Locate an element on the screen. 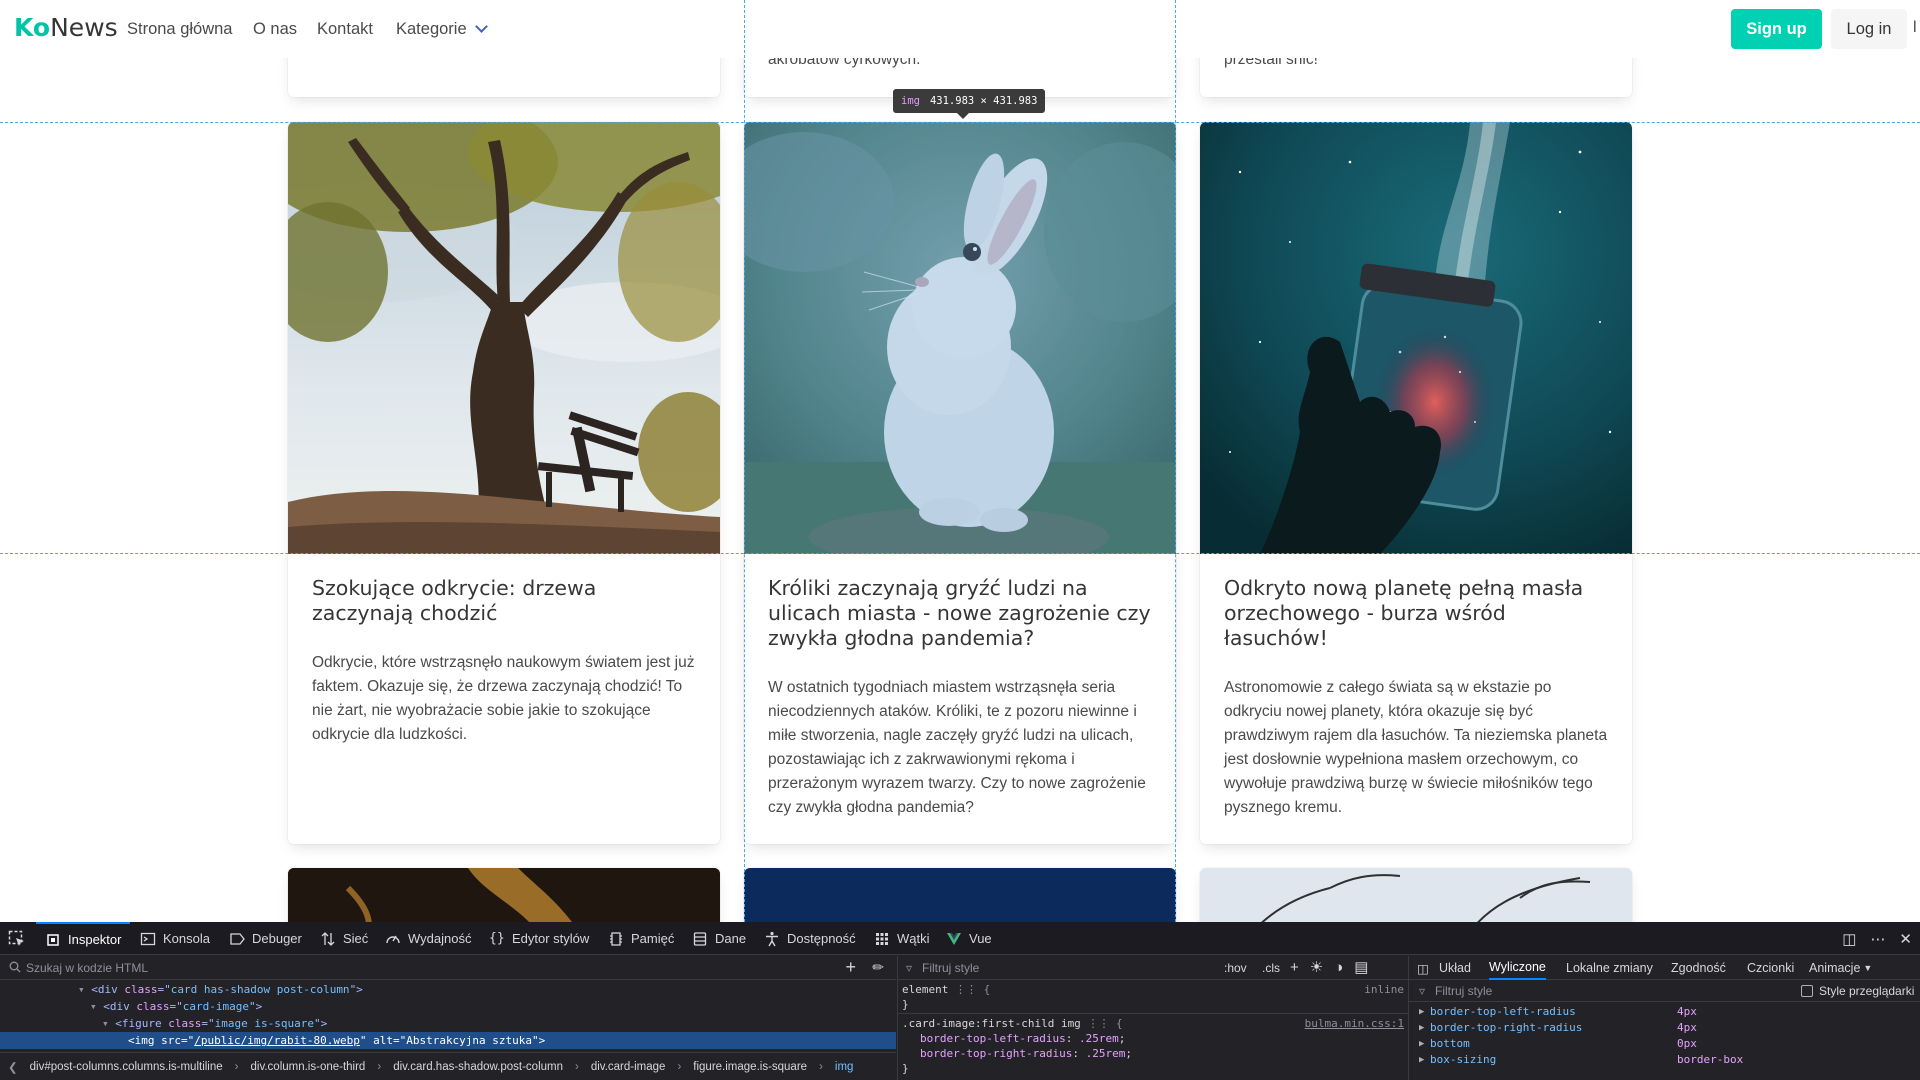 Image resolution: width=1920 pixels, height=1080 pixels. computed-property: ▶ border-top-left-radius 4px is located at coordinates (1664, 1012).